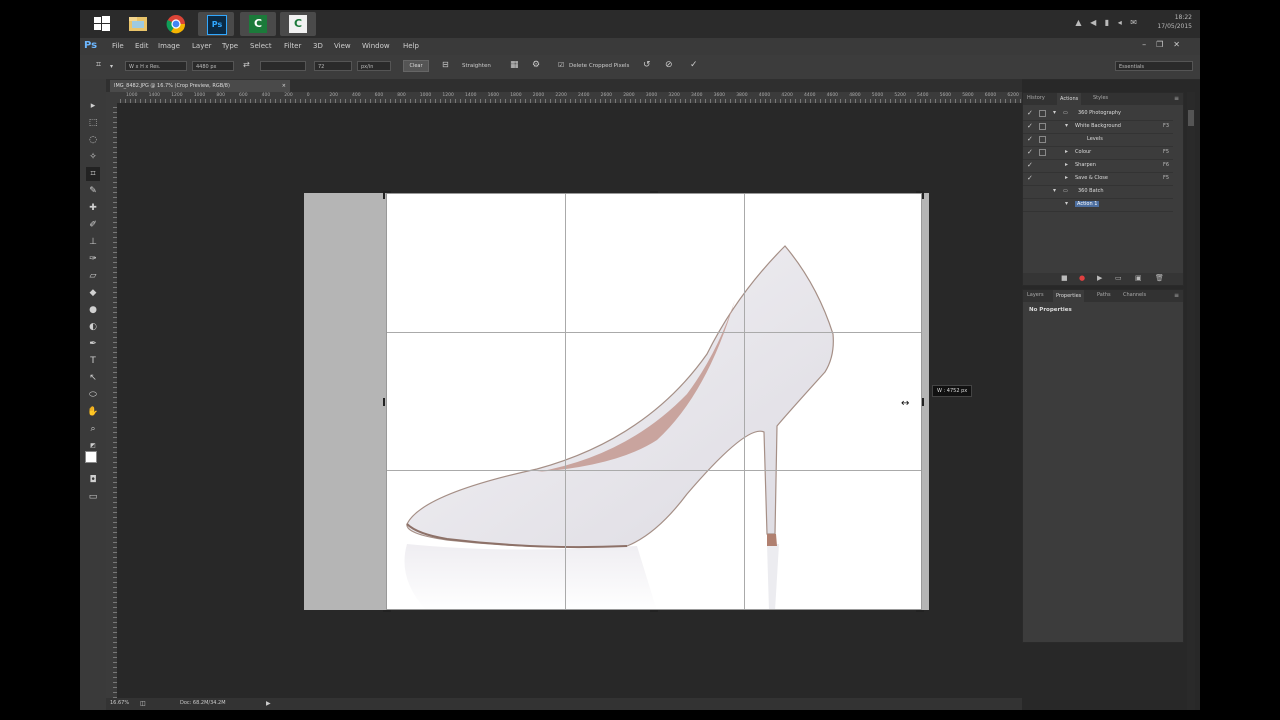 This screenshot has width=1280, height=720. What do you see at coordinates (384, 195) in the screenshot?
I see `crop-handle-top-left-v` at bounding box center [384, 195].